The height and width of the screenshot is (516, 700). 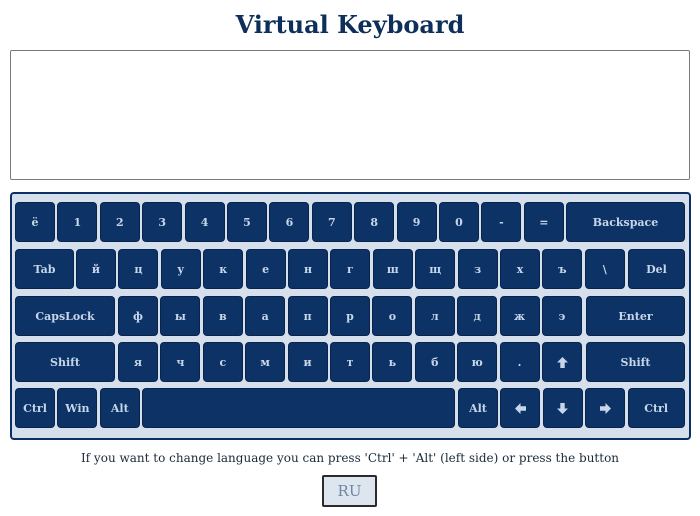 I want to click on key-r4-4: с, so click(x=222, y=362).